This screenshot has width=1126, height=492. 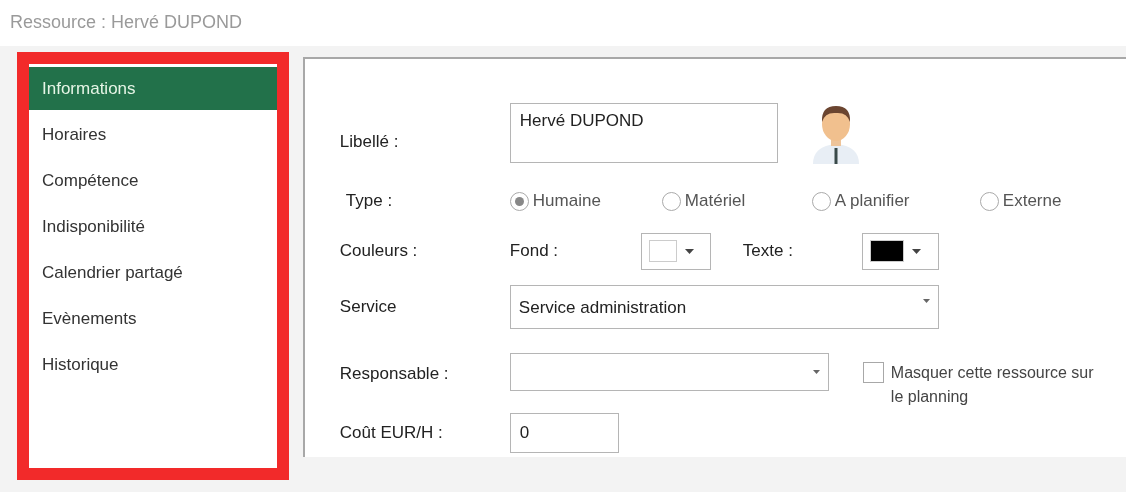 What do you see at coordinates (391, 433) in the screenshot?
I see `field-label: Coût EUR/H :` at bounding box center [391, 433].